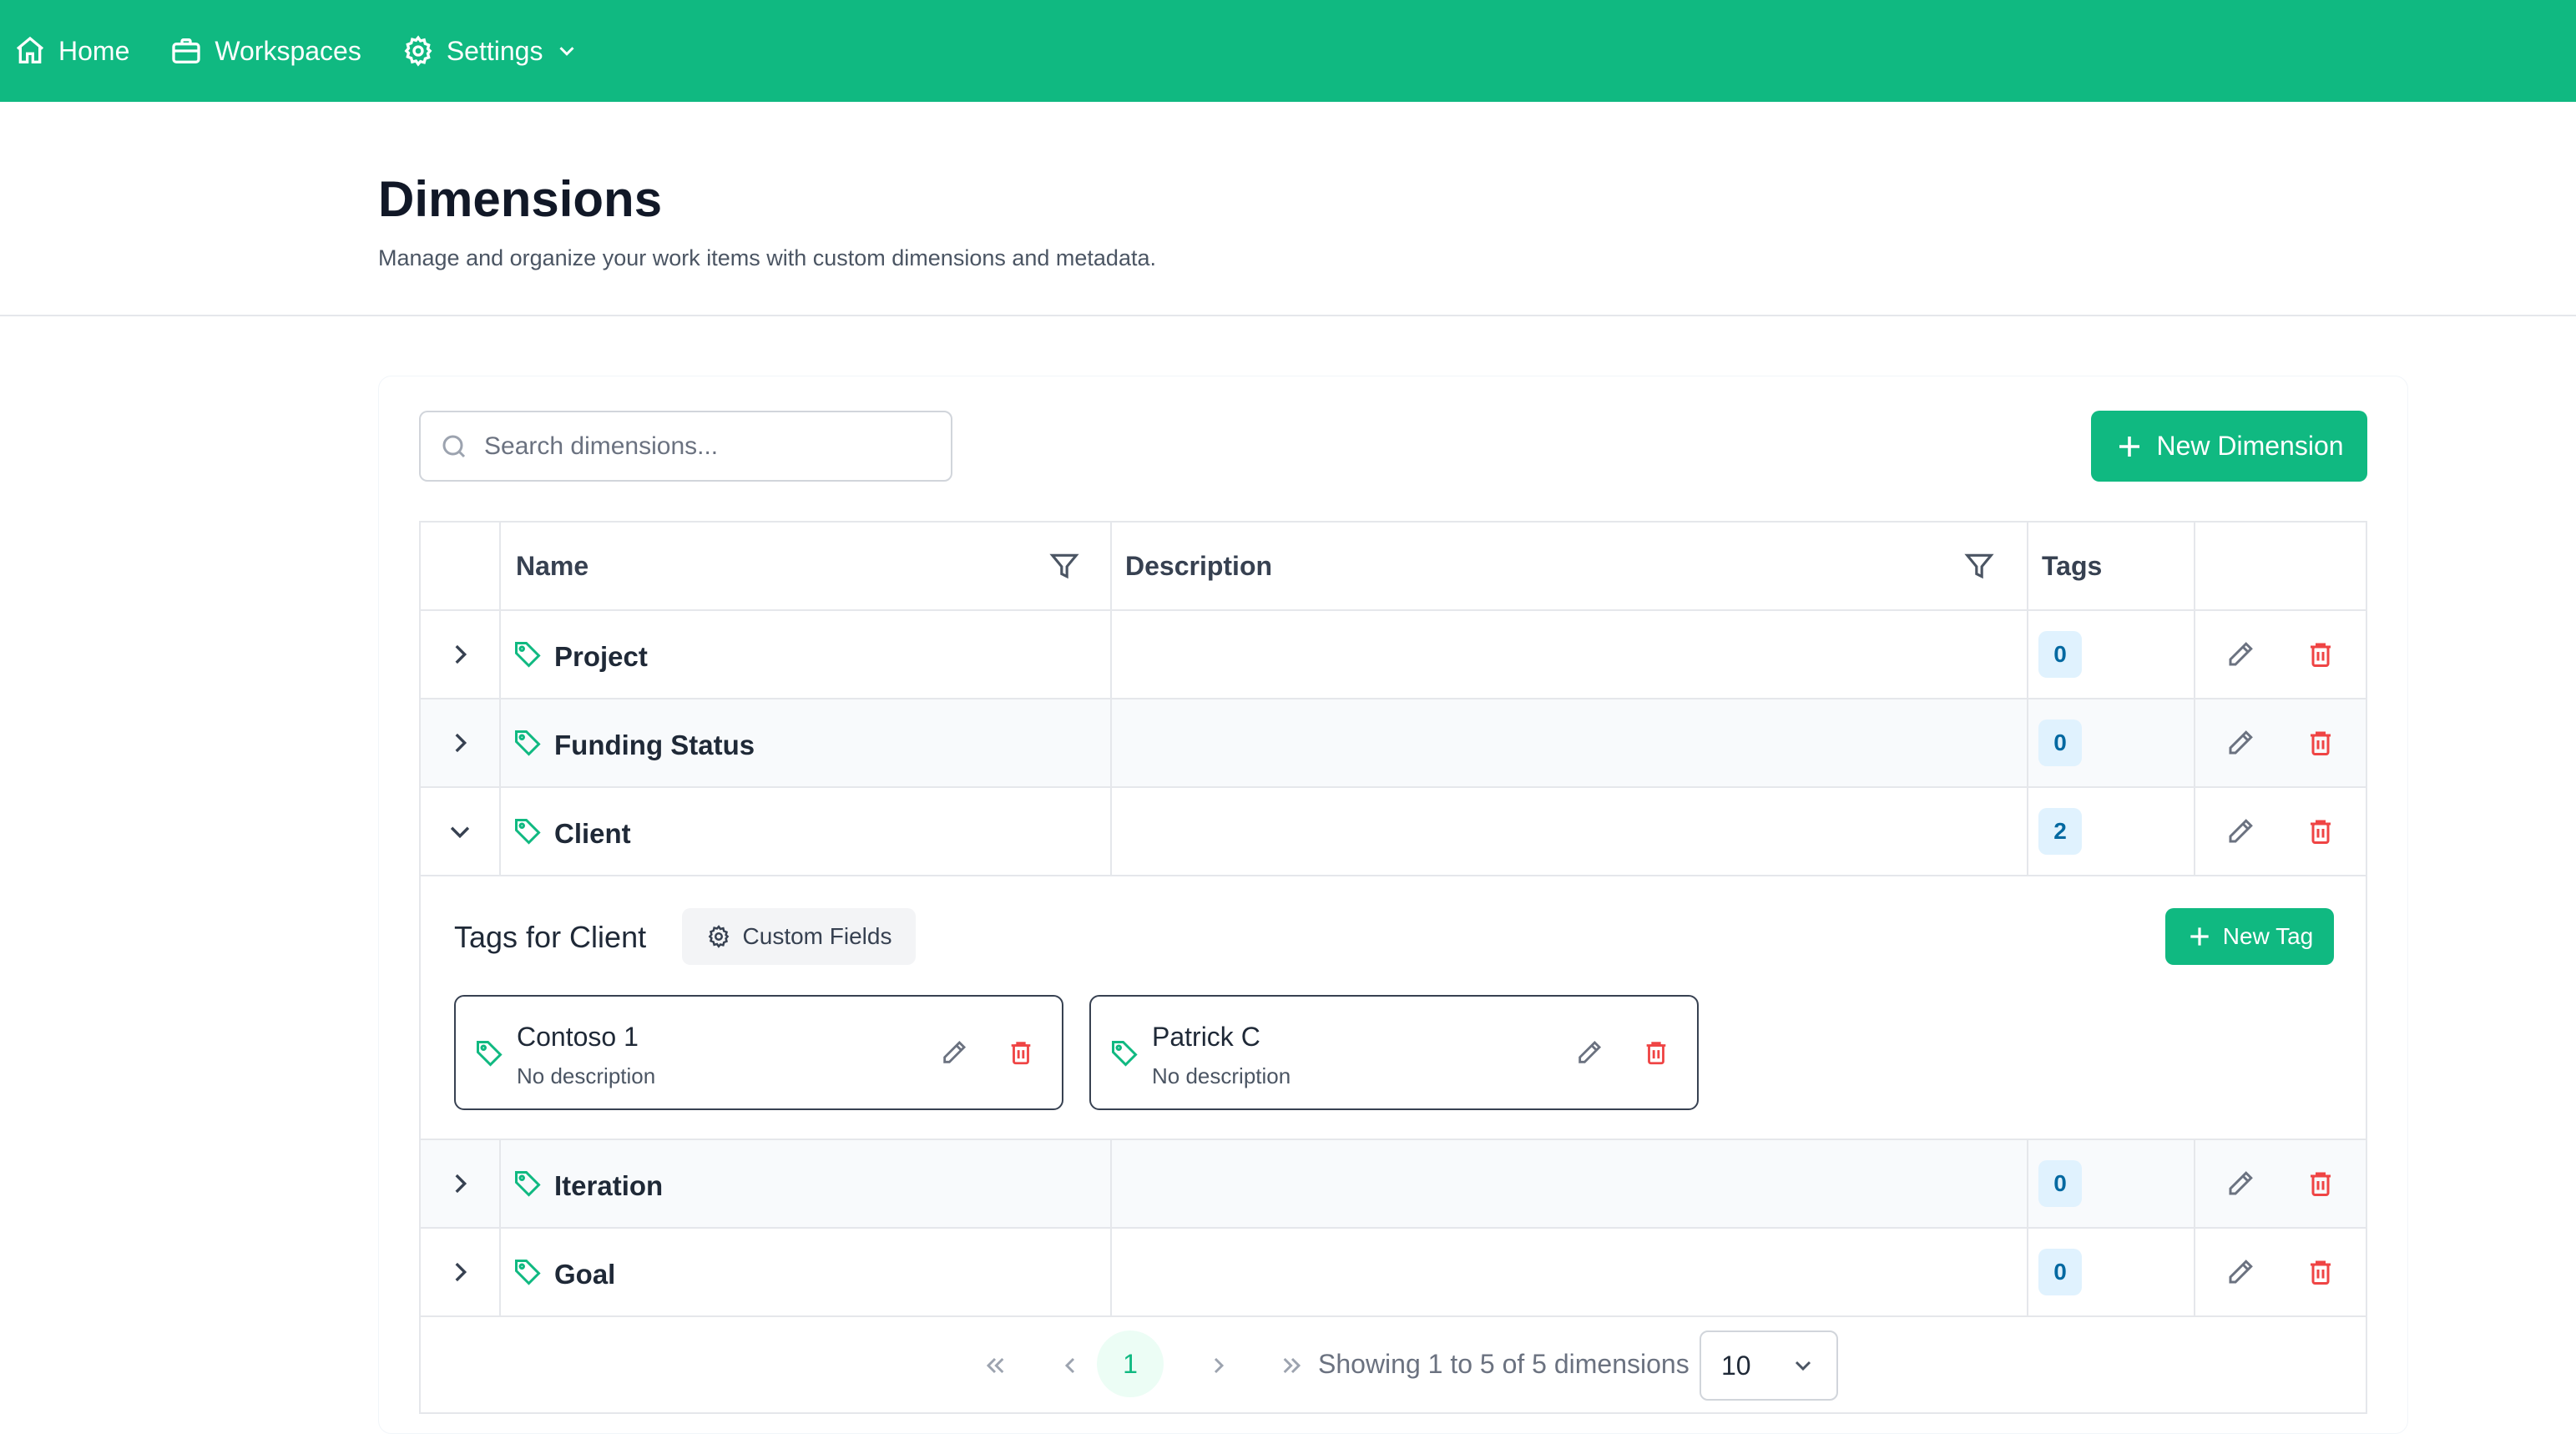 Image resolution: width=2576 pixels, height=1434 pixels. I want to click on last-page-button, so click(1292, 1365).